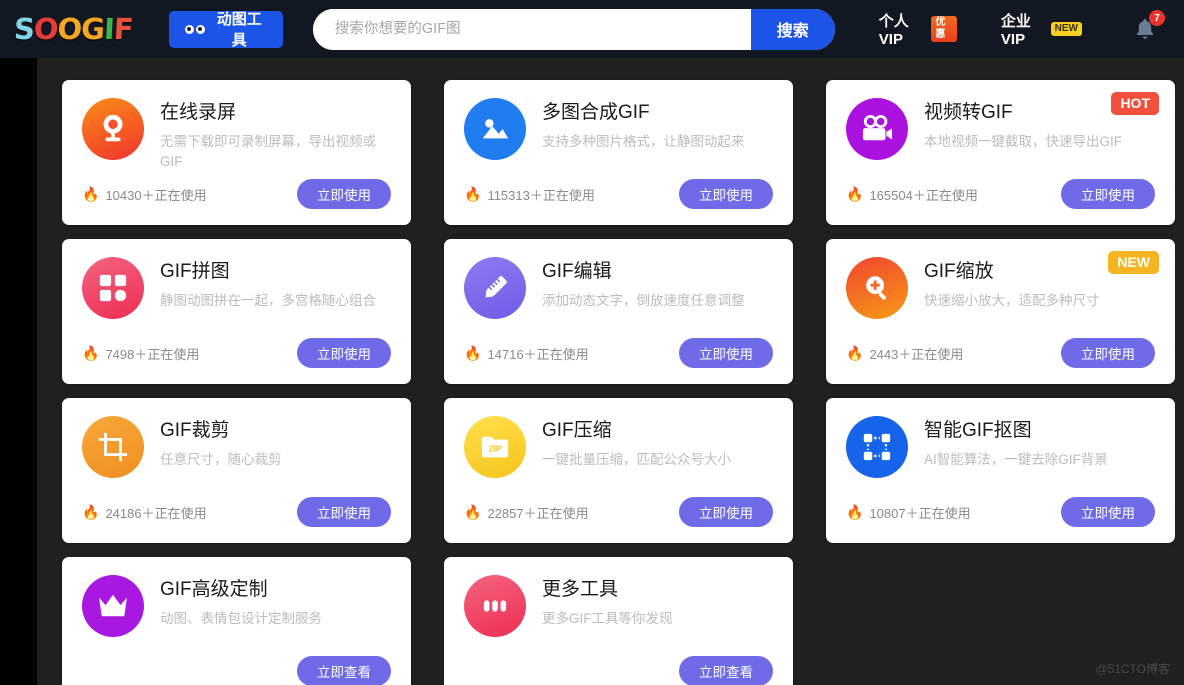 Image resolution: width=1184 pixels, height=685 pixels. What do you see at coordinates (1132, 669) in the screenshot?
I see `watermark: @51CTO博客` at bounding box center [1132, 669].